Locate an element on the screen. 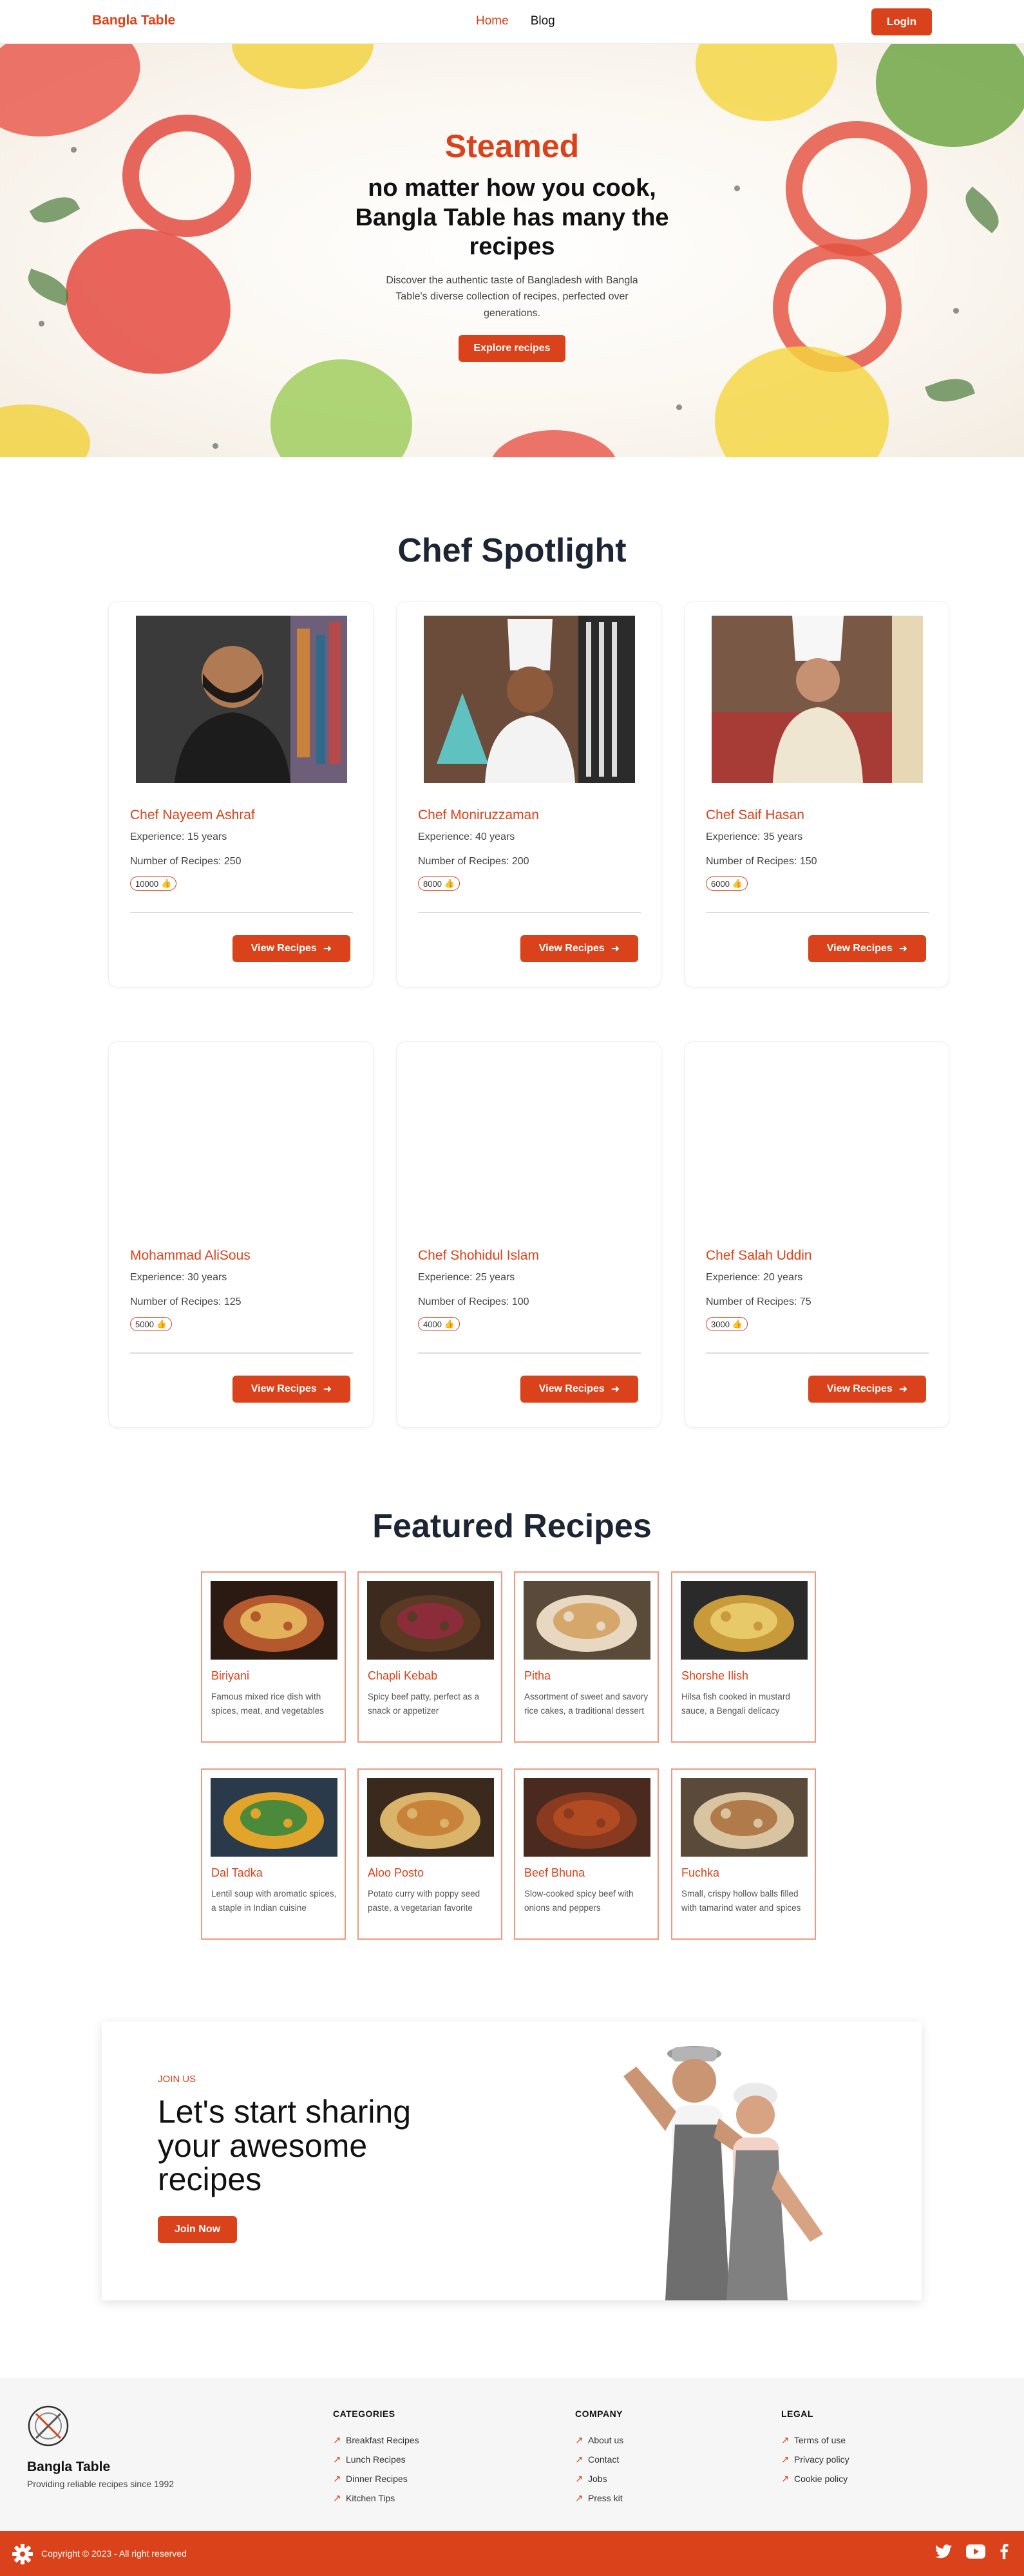 The height and width of the screenshot is (2576, 1024). likes-badge: 4000 👍 is located at coordinates (439, 1324).